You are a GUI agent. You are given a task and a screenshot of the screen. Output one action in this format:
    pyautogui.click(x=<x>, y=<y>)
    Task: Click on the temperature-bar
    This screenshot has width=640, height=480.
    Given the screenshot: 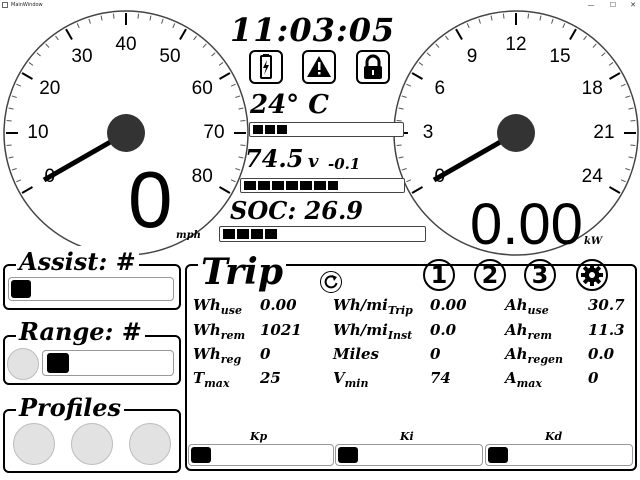 What is the action you would take?
    pyautogui.click(x=326, y=129)
    